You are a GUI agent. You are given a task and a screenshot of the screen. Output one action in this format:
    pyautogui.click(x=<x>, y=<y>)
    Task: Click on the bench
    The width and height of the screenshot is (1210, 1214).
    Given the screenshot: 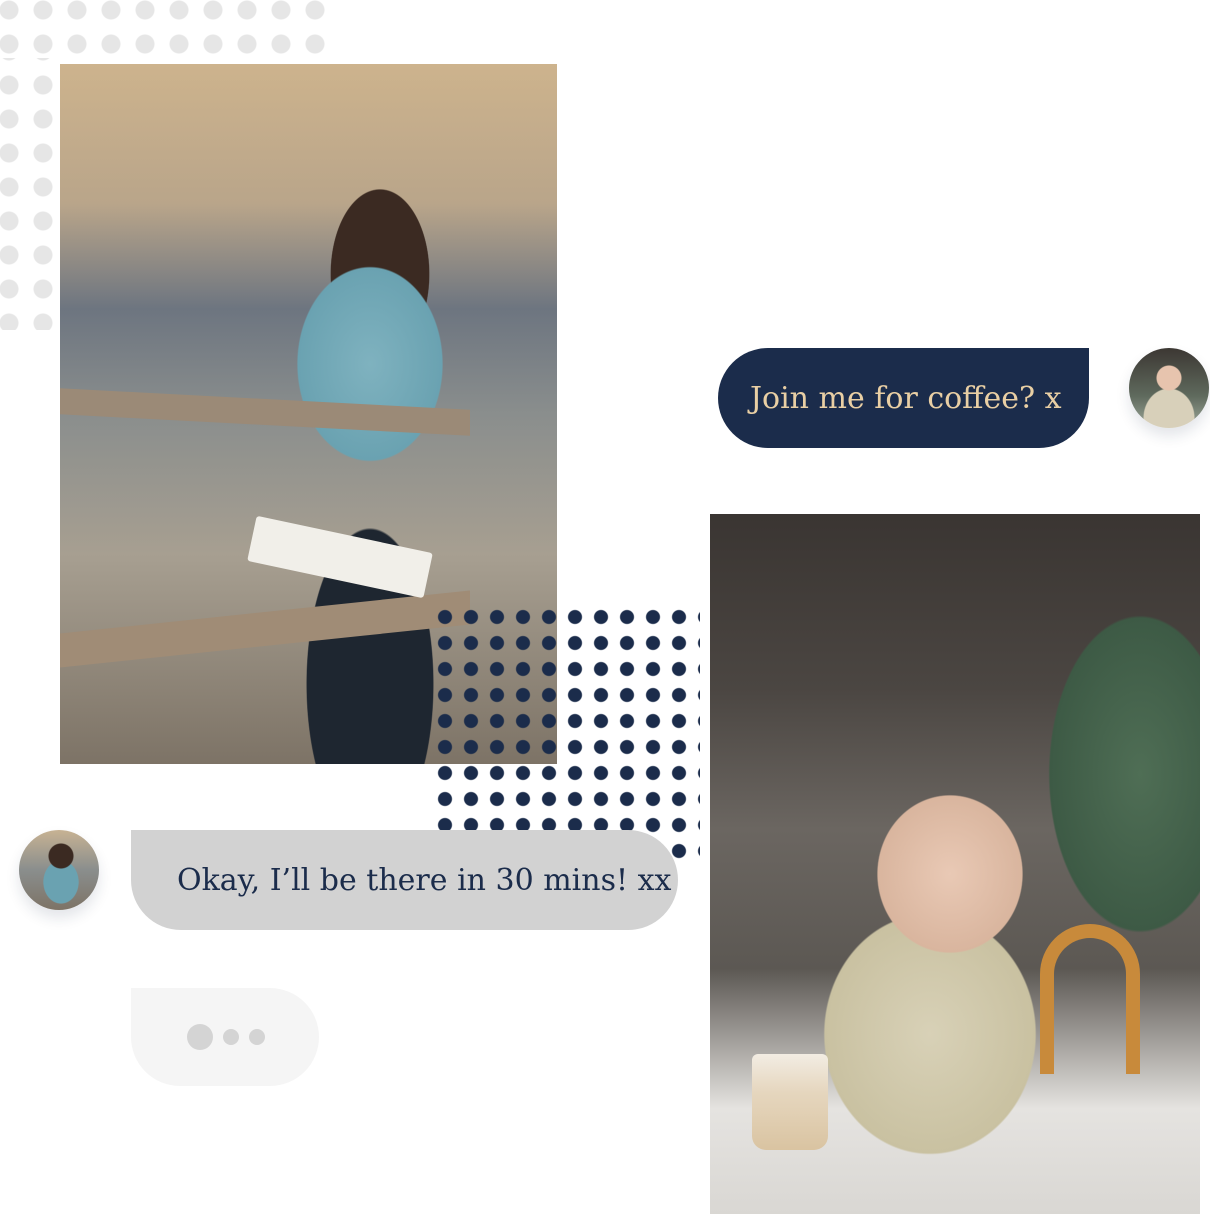 What is the action you would take?
    pyautogui.click(x=265, y=629)
    